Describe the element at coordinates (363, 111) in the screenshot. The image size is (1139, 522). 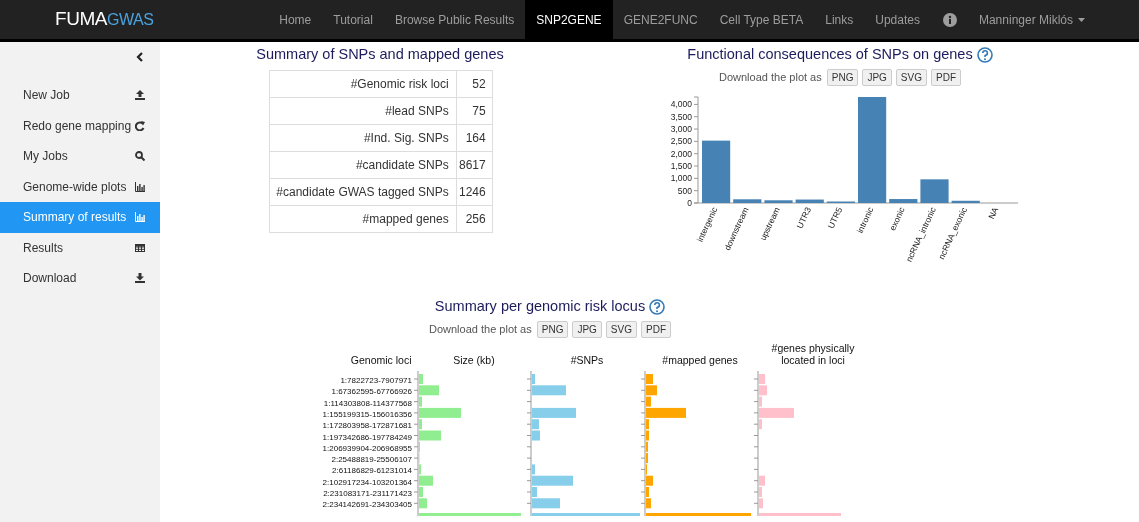
I see `table-cell: #lead SNPs` at that location.